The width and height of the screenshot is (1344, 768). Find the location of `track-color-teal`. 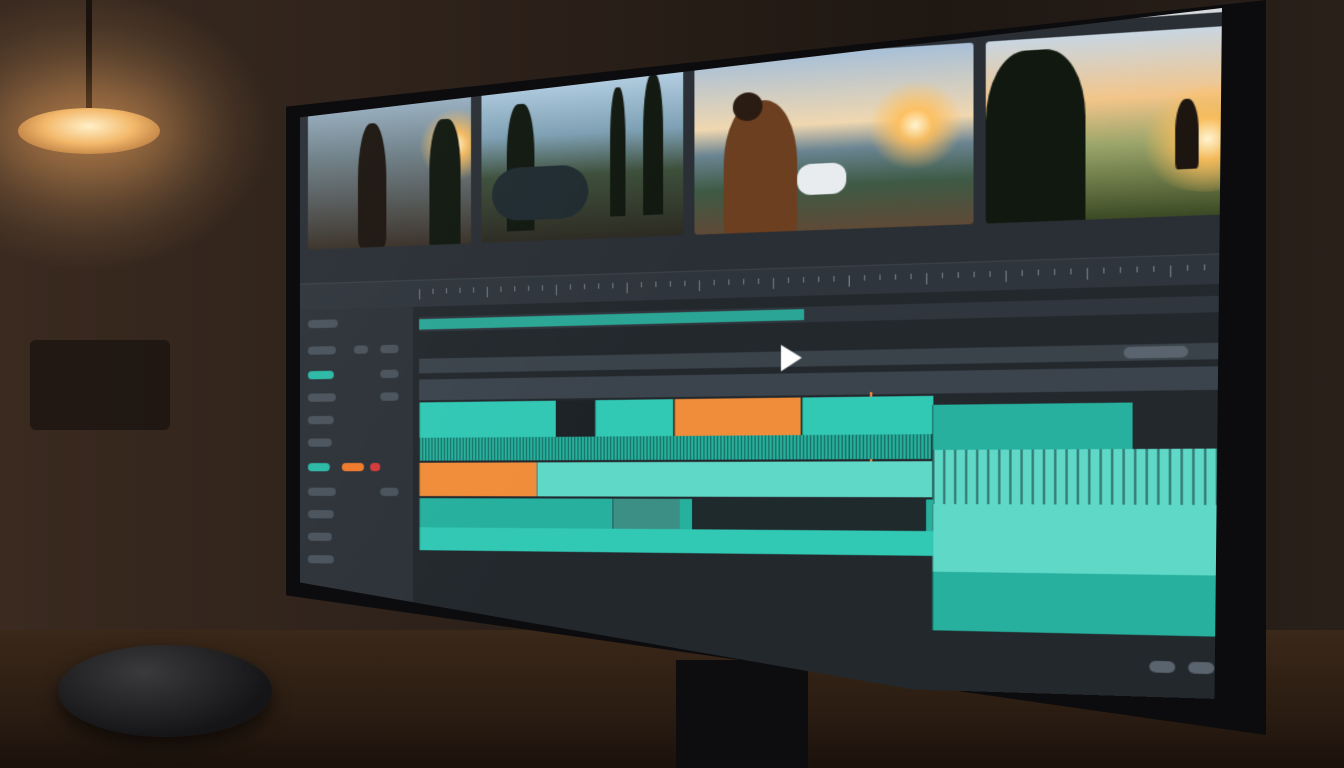

track-color-teal is located at coordinates (318, 467).